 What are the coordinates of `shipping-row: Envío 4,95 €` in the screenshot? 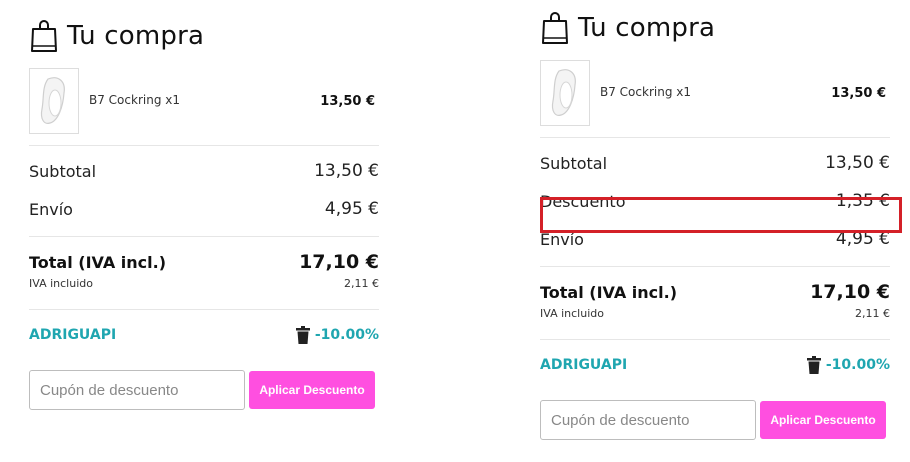 It's located at (204, 209).